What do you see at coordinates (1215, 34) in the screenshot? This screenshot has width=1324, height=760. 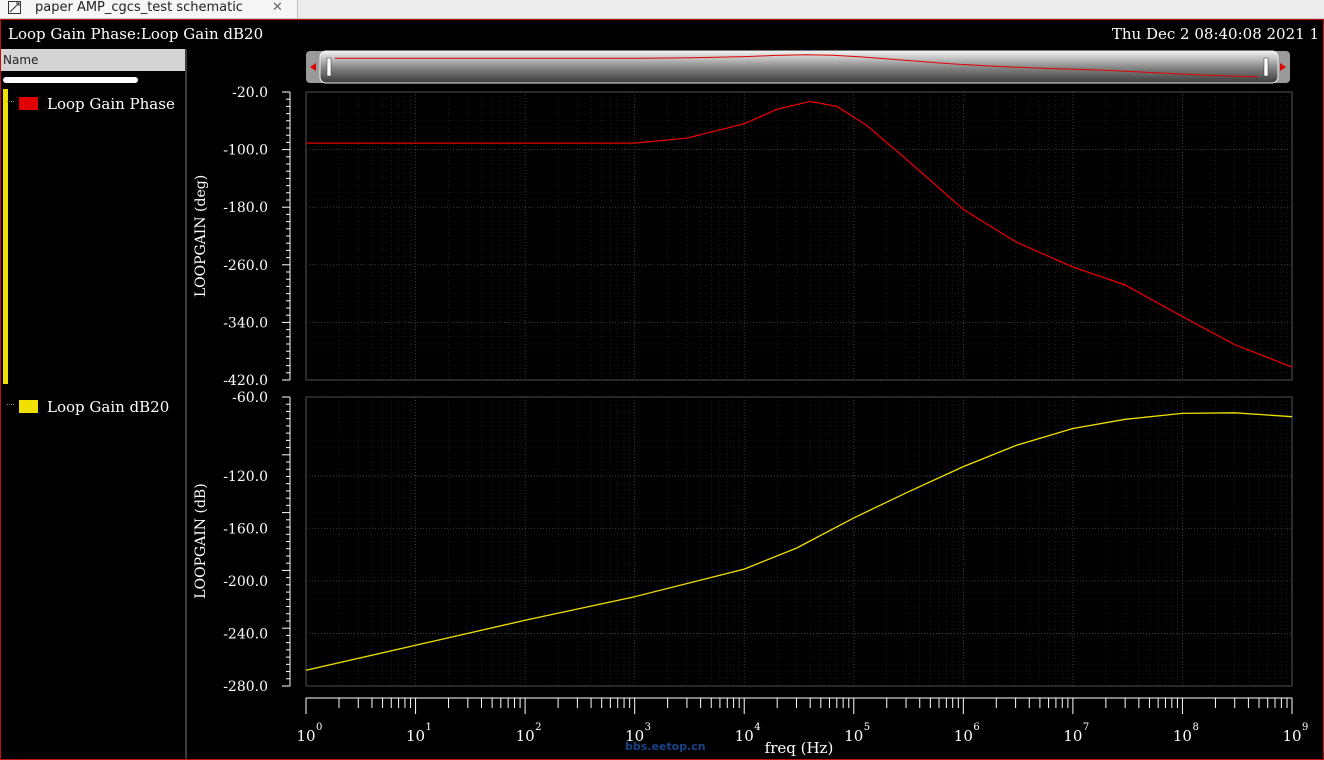 I see `window-date: Thu Dec 2 08:40:08 2021 1` at bounding box center [1215, 34].